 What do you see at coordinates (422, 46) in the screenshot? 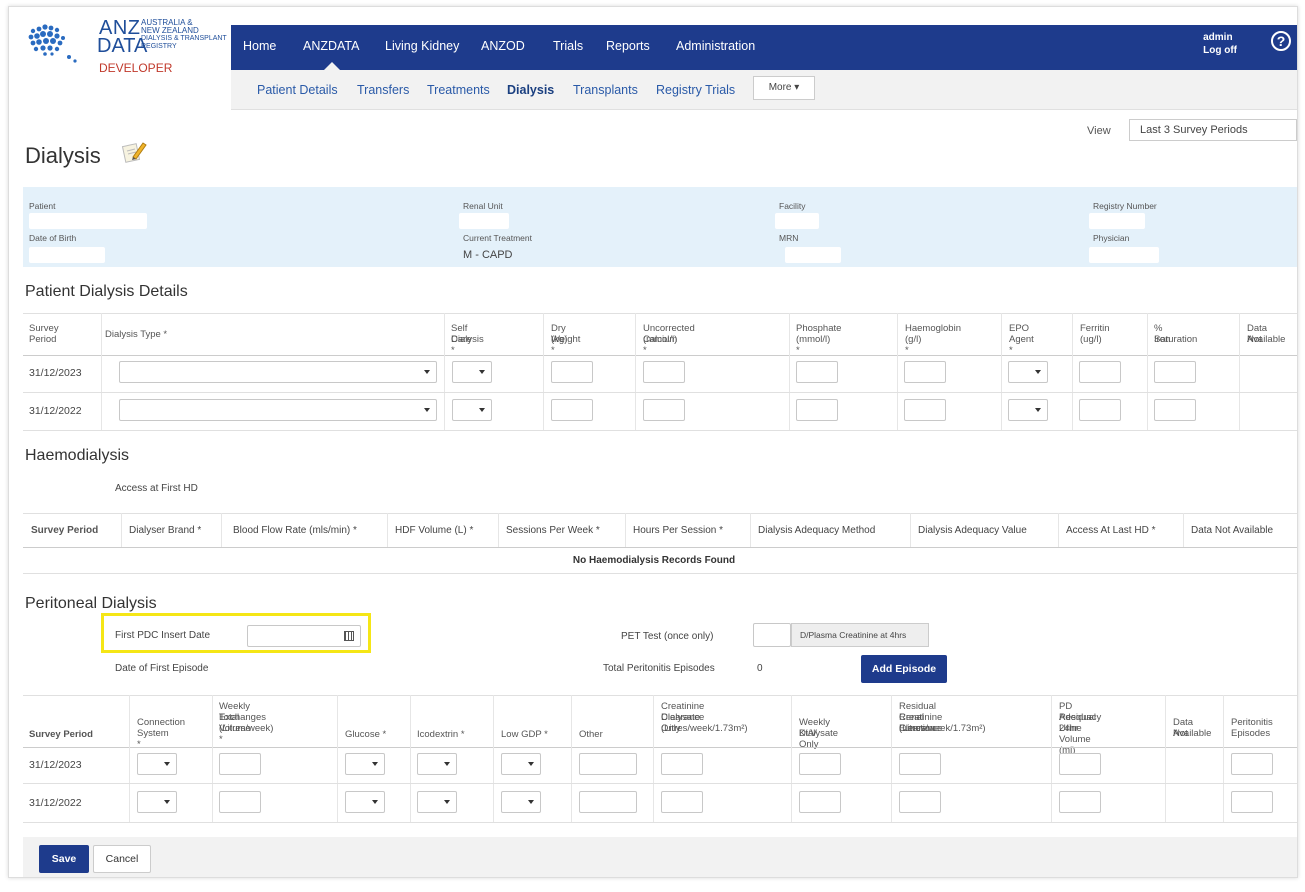
I see `nav-living-kidney: Living Kidney` at bounding box center [422, 46].